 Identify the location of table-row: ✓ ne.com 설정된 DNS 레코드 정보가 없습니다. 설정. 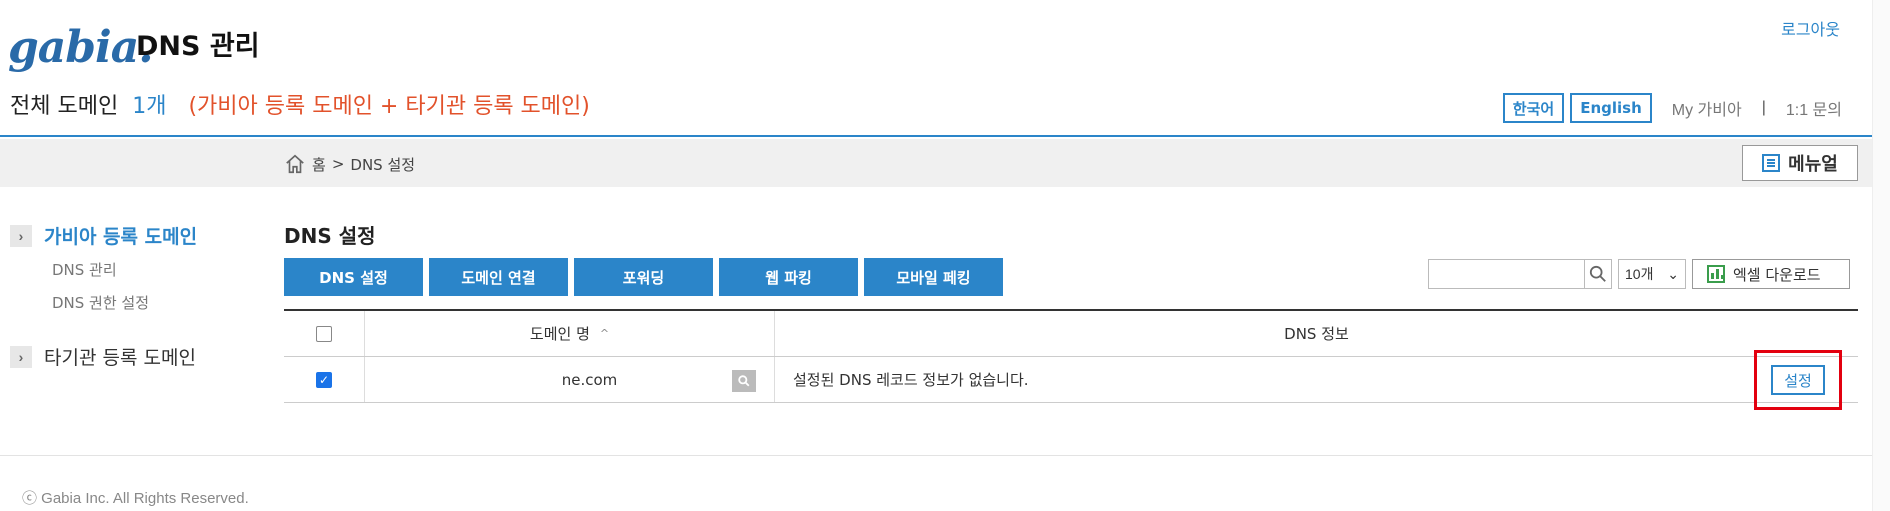
(1071, 380).